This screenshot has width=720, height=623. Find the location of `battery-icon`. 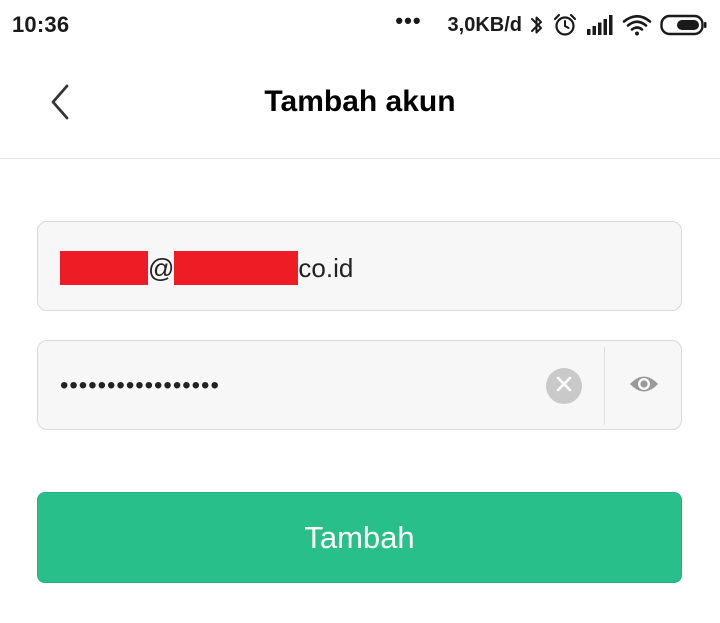

battery-icon is located at coordinates (684, 25).